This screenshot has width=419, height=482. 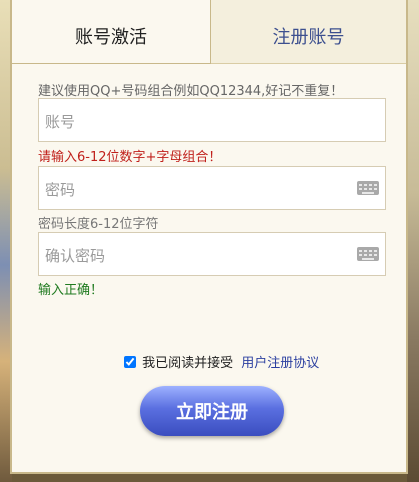 I want to click on password-length-hint: 密码长度6-12位字符, so click(x=98, y=224).